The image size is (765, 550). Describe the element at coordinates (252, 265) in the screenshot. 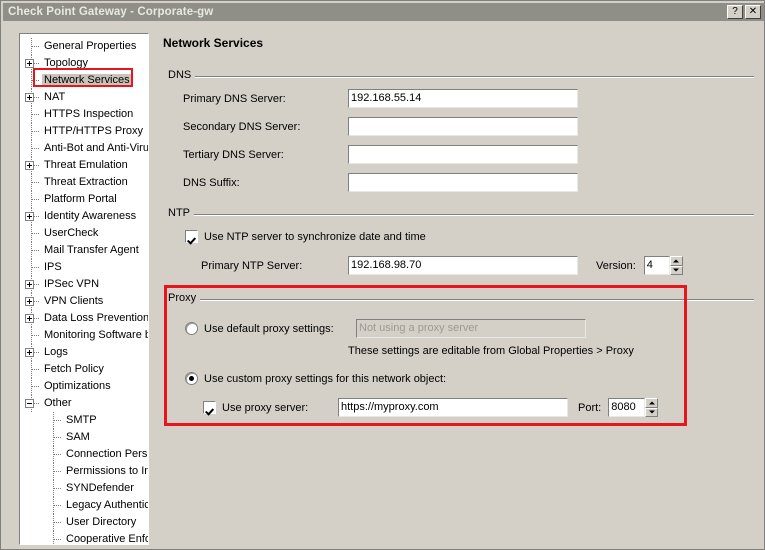

I see `primary-ntp-label: Primary NTP Server:` at that location.